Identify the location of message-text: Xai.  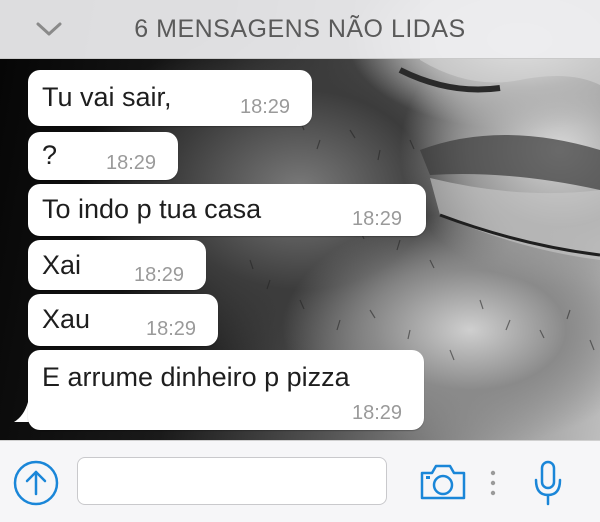
(62, 265).